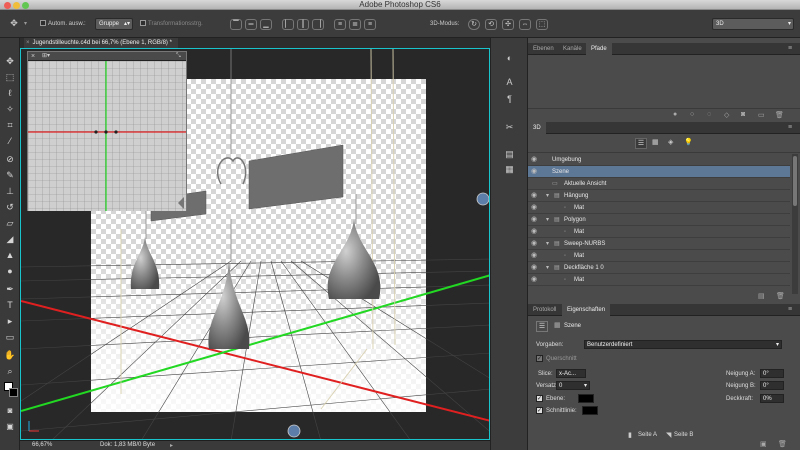 The height and width of the screenshot is (450, 800). What do you see at coordinates (763, 444) in the screenshot?
I see `properties-render-icon: ▣` at bounding box center [763, 444].